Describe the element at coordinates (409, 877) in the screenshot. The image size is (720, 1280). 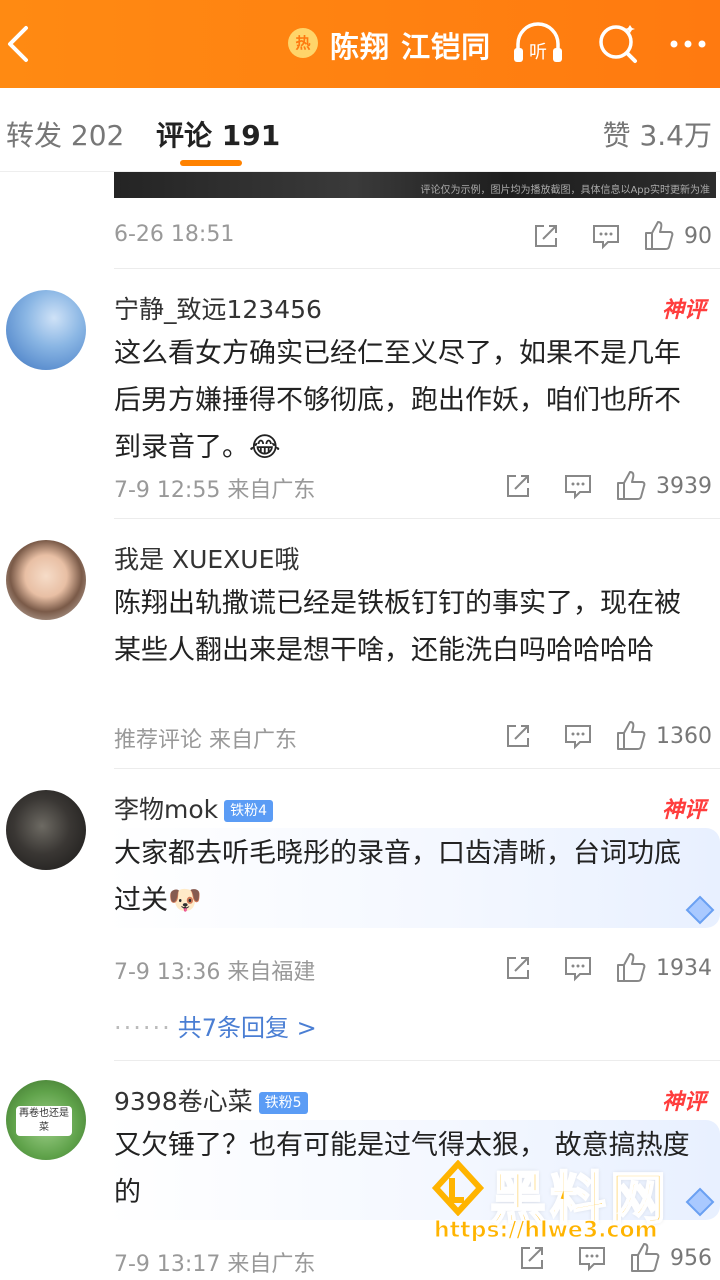
I see `comment-text: 大家都去听毛晓彤的录音，口齿清晰，台词功底过关🐶` at that location.